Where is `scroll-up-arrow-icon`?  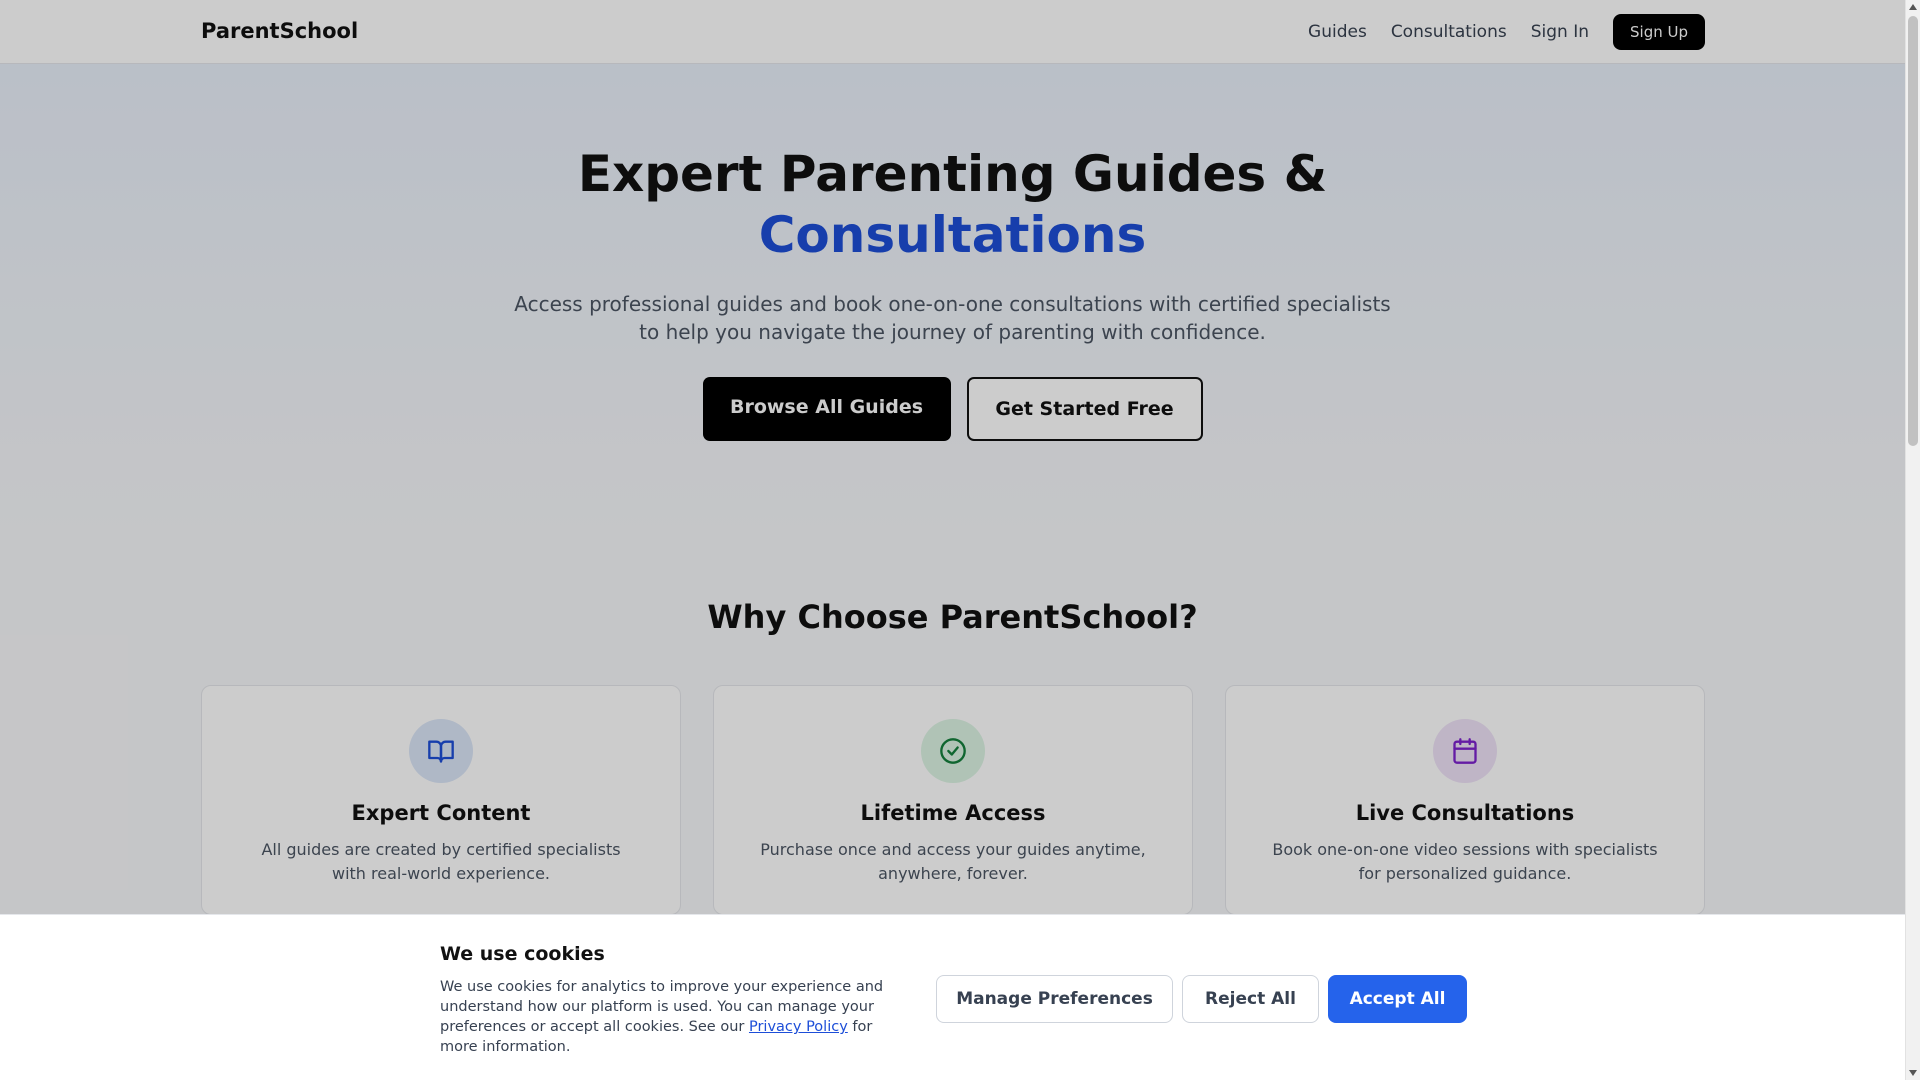 scroll-up-arrow-icon is located at coordinates (1913, 7).